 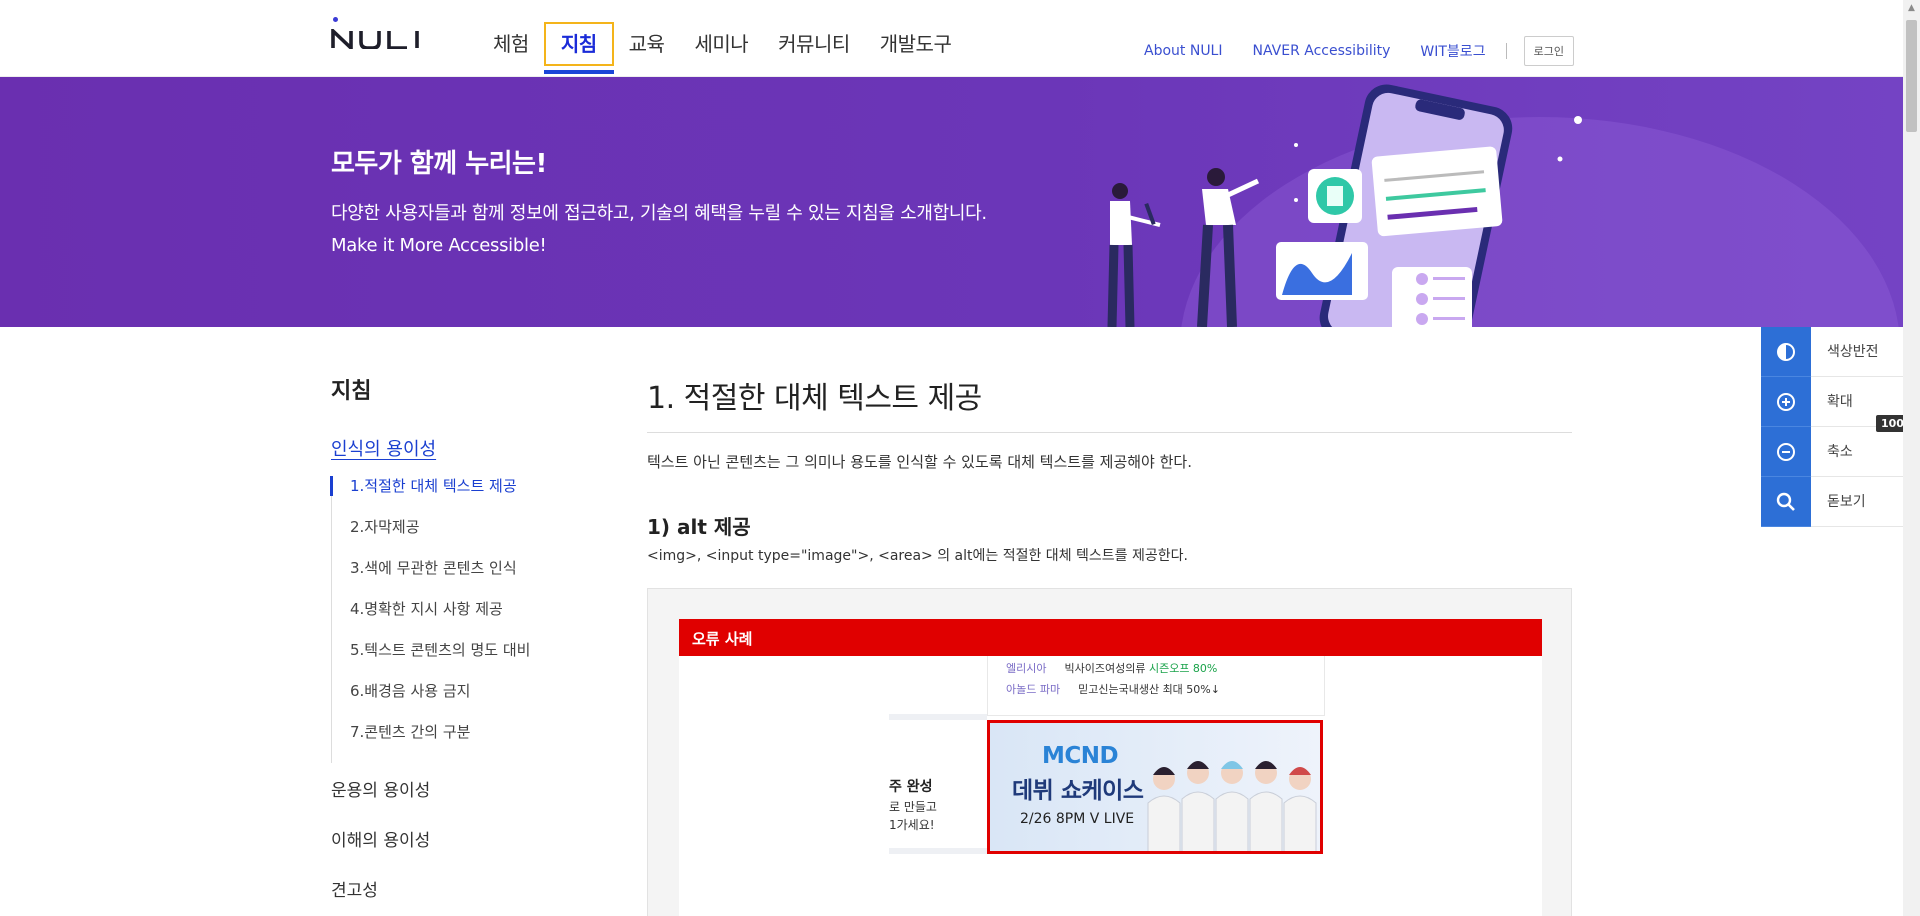 I want to click on lnb-category-understandable: 이해의 용이성, so click(x=380, y=838).